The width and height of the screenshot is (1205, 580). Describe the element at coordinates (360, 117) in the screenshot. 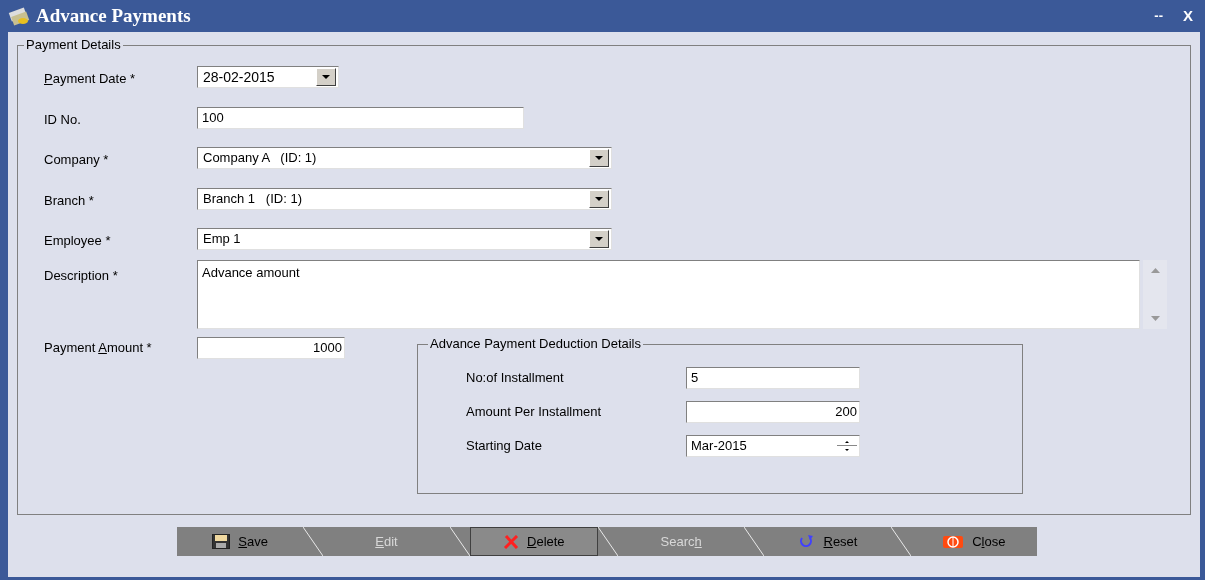

I see `text-field: 100` at that location.